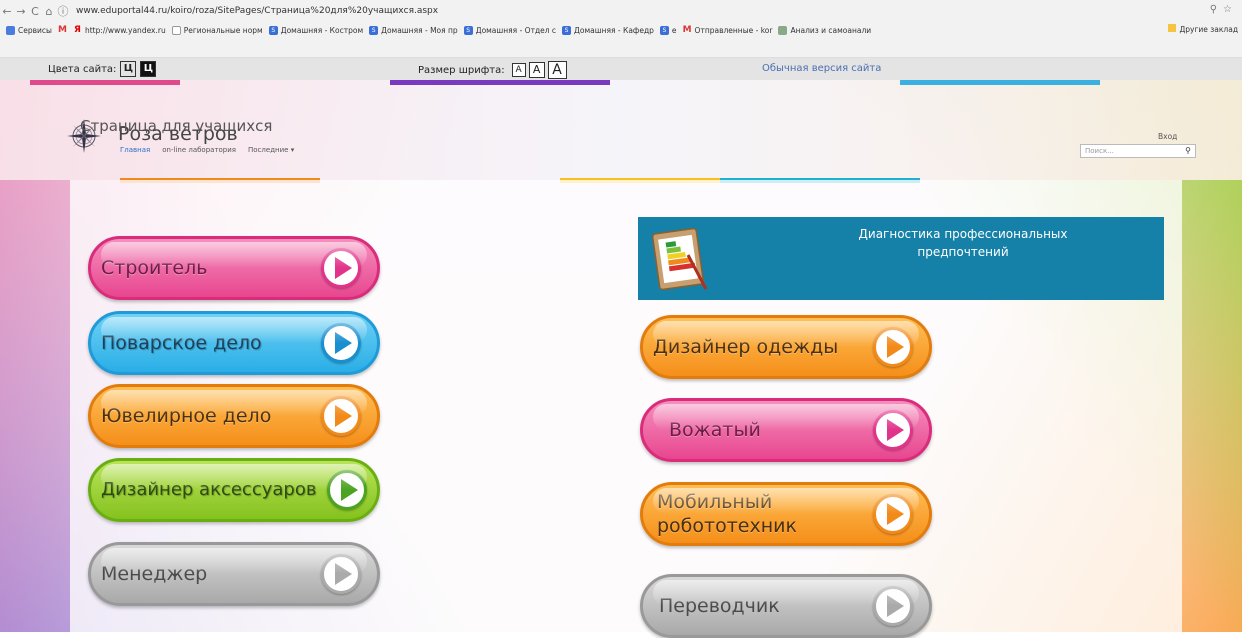 The image size is (1242, 638). I want to click on yandex-icon: Я, so click(77, 29).